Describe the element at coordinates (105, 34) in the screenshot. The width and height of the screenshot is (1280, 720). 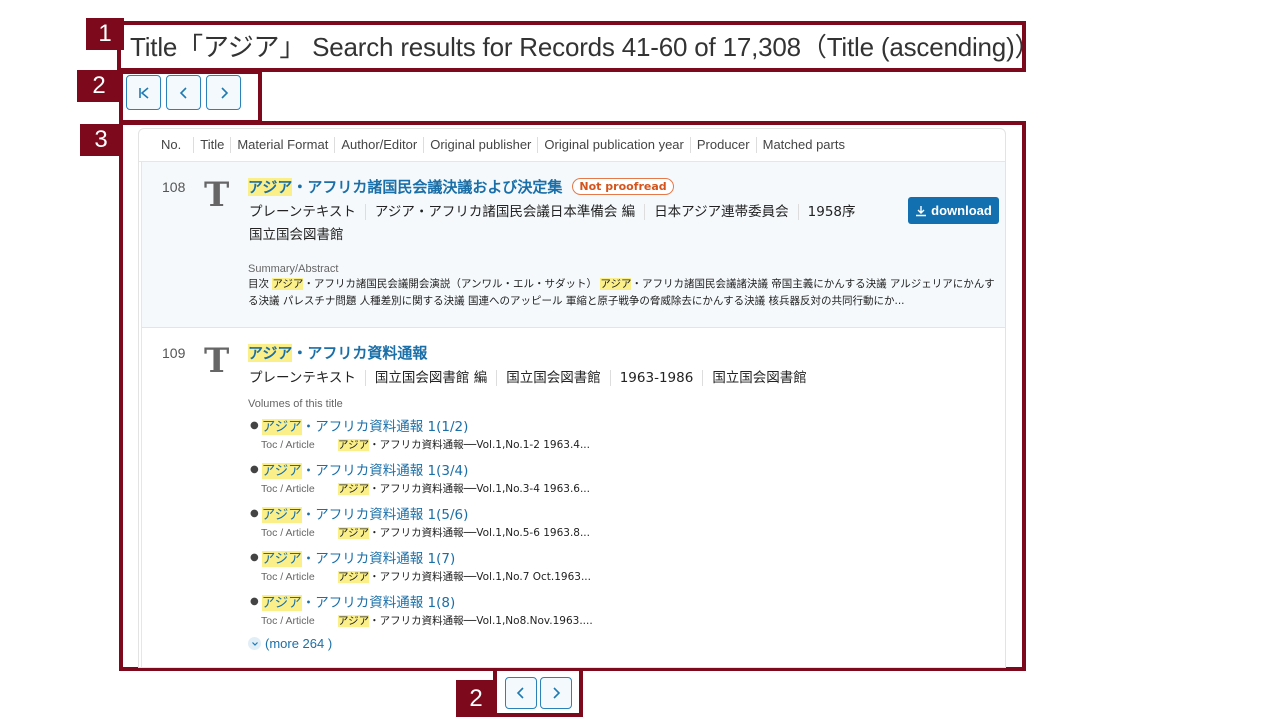
I see `annotation-label-1: 1` at that location.